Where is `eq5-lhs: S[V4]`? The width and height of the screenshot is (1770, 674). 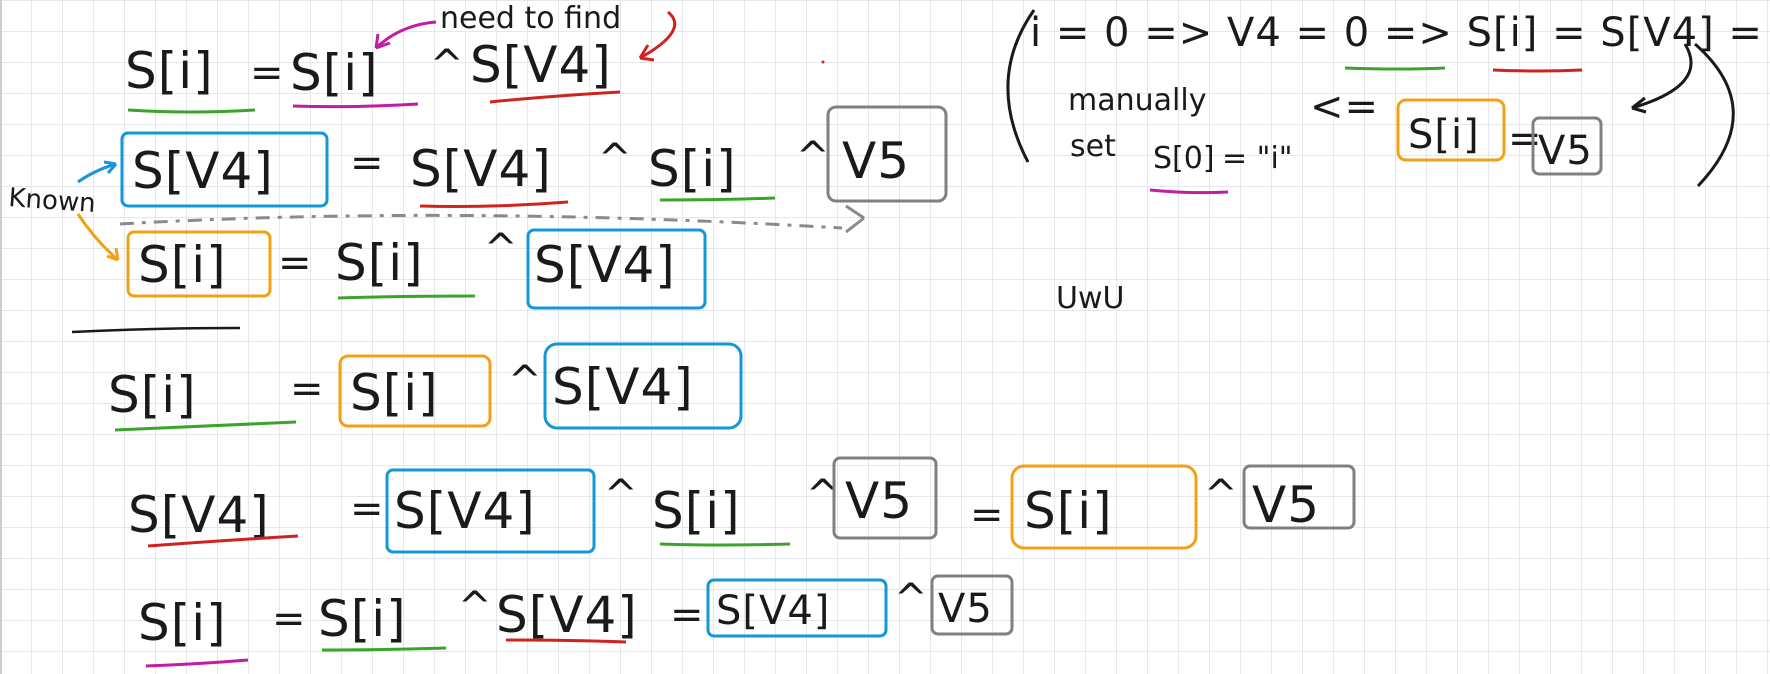 eq5-lhs: S[V4] is located at coordinates (199, 515).